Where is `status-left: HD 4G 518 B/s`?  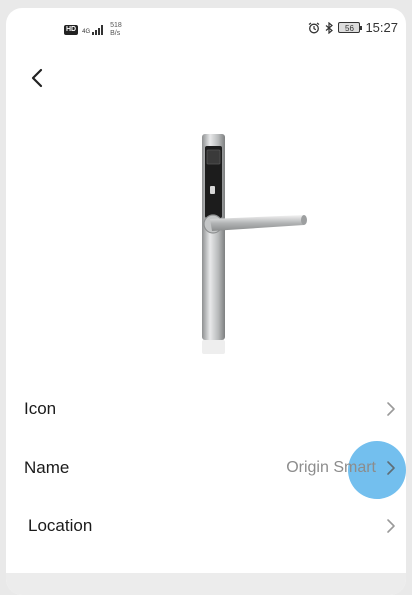
status-left: HD 4G 518 B/s is located at coordinates (93, 30).